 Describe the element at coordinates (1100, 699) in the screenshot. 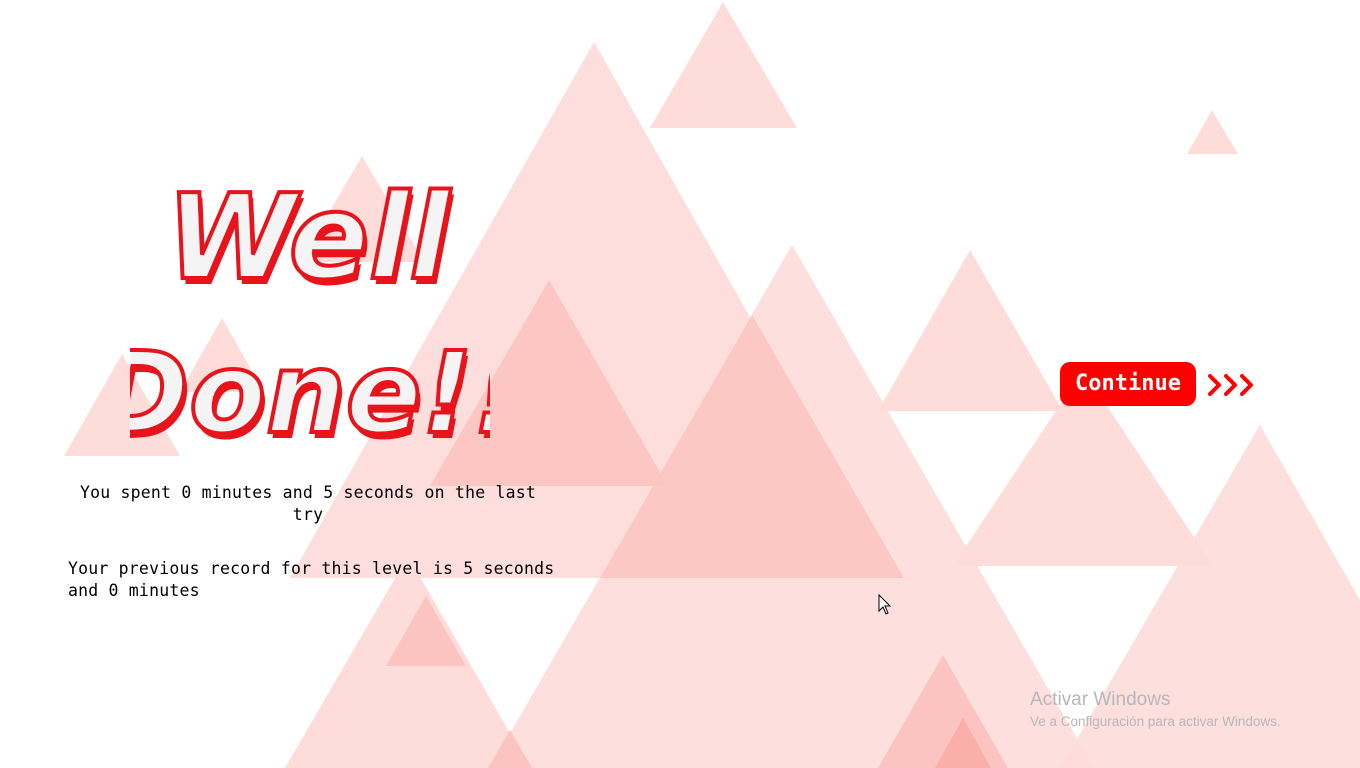

I see `watermark-title: Activar Windows` at that location.